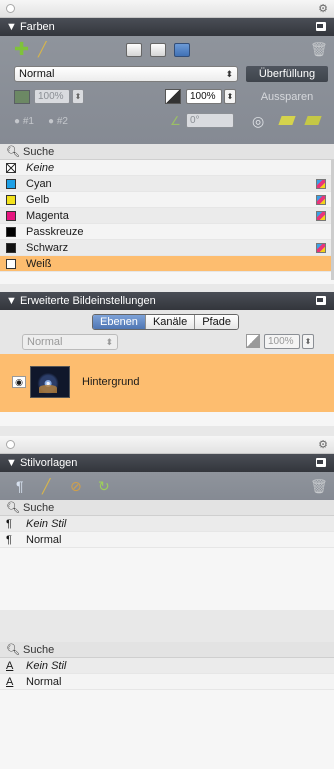 Image resolution: width=334 pixels, height=769 pixels. I want to click on add-color-icon: ✚, so click(21, 49).